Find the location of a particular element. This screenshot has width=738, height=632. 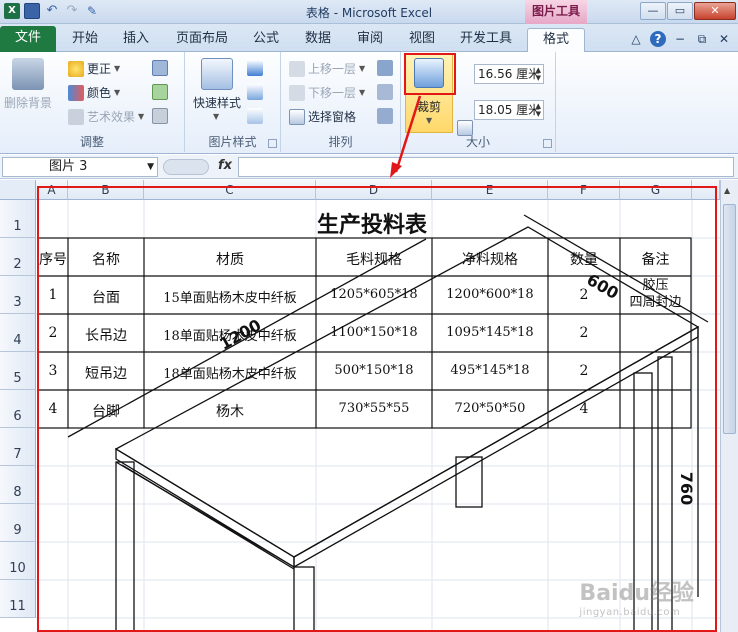

shape-width-value: 18.05 厘米 is located at coordinates (509, 110).